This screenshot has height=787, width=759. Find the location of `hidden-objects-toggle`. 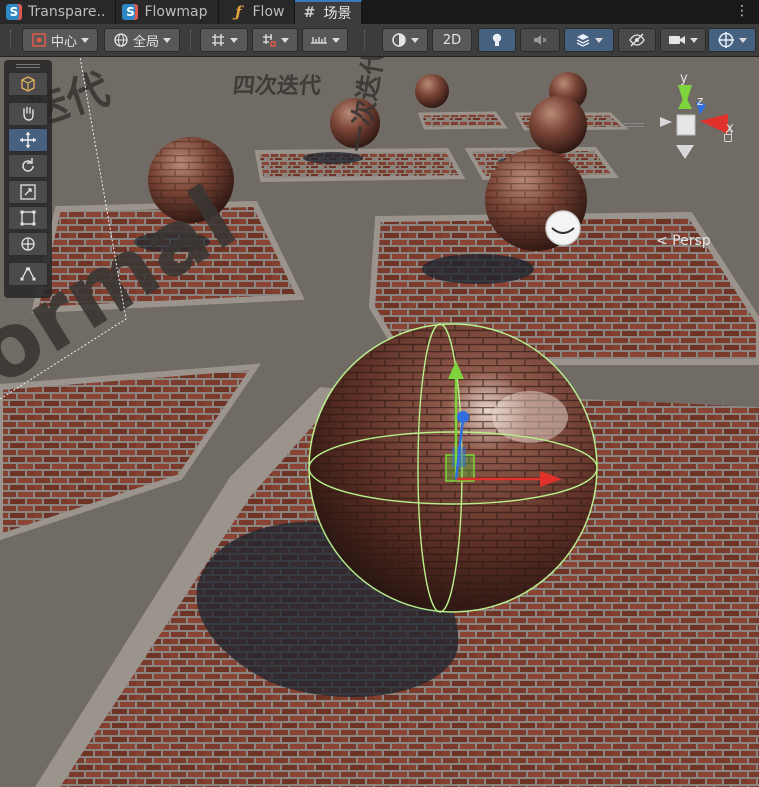

hidden-objects-toggle is located at coordinates (637, 40).